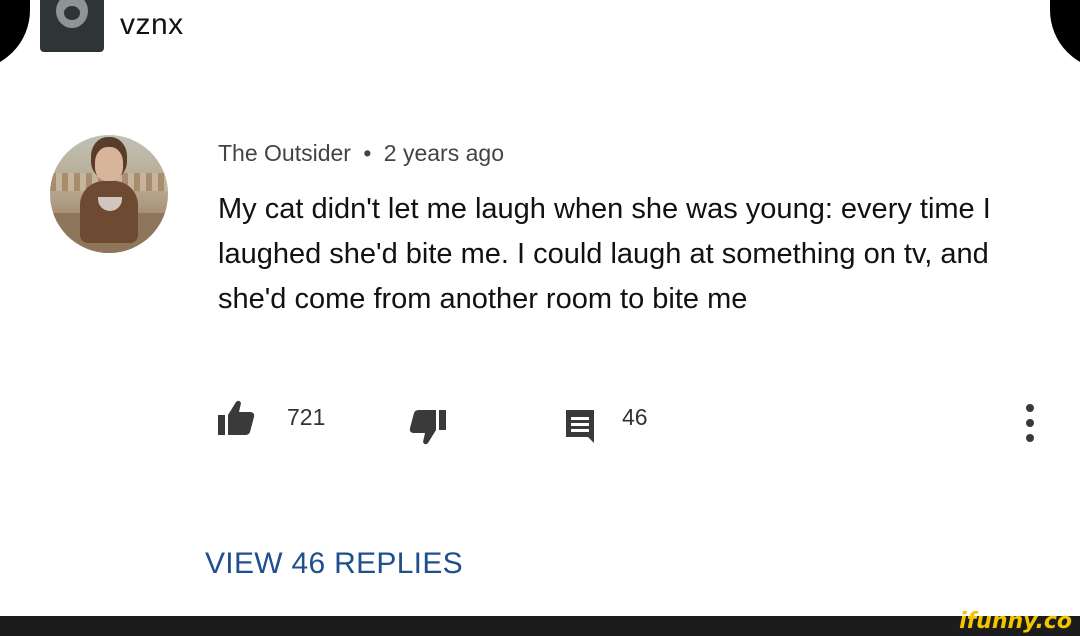 The width and height of the screenshot is (1080, 636). I want to click on avatar-figure-head, so click(109, 164).